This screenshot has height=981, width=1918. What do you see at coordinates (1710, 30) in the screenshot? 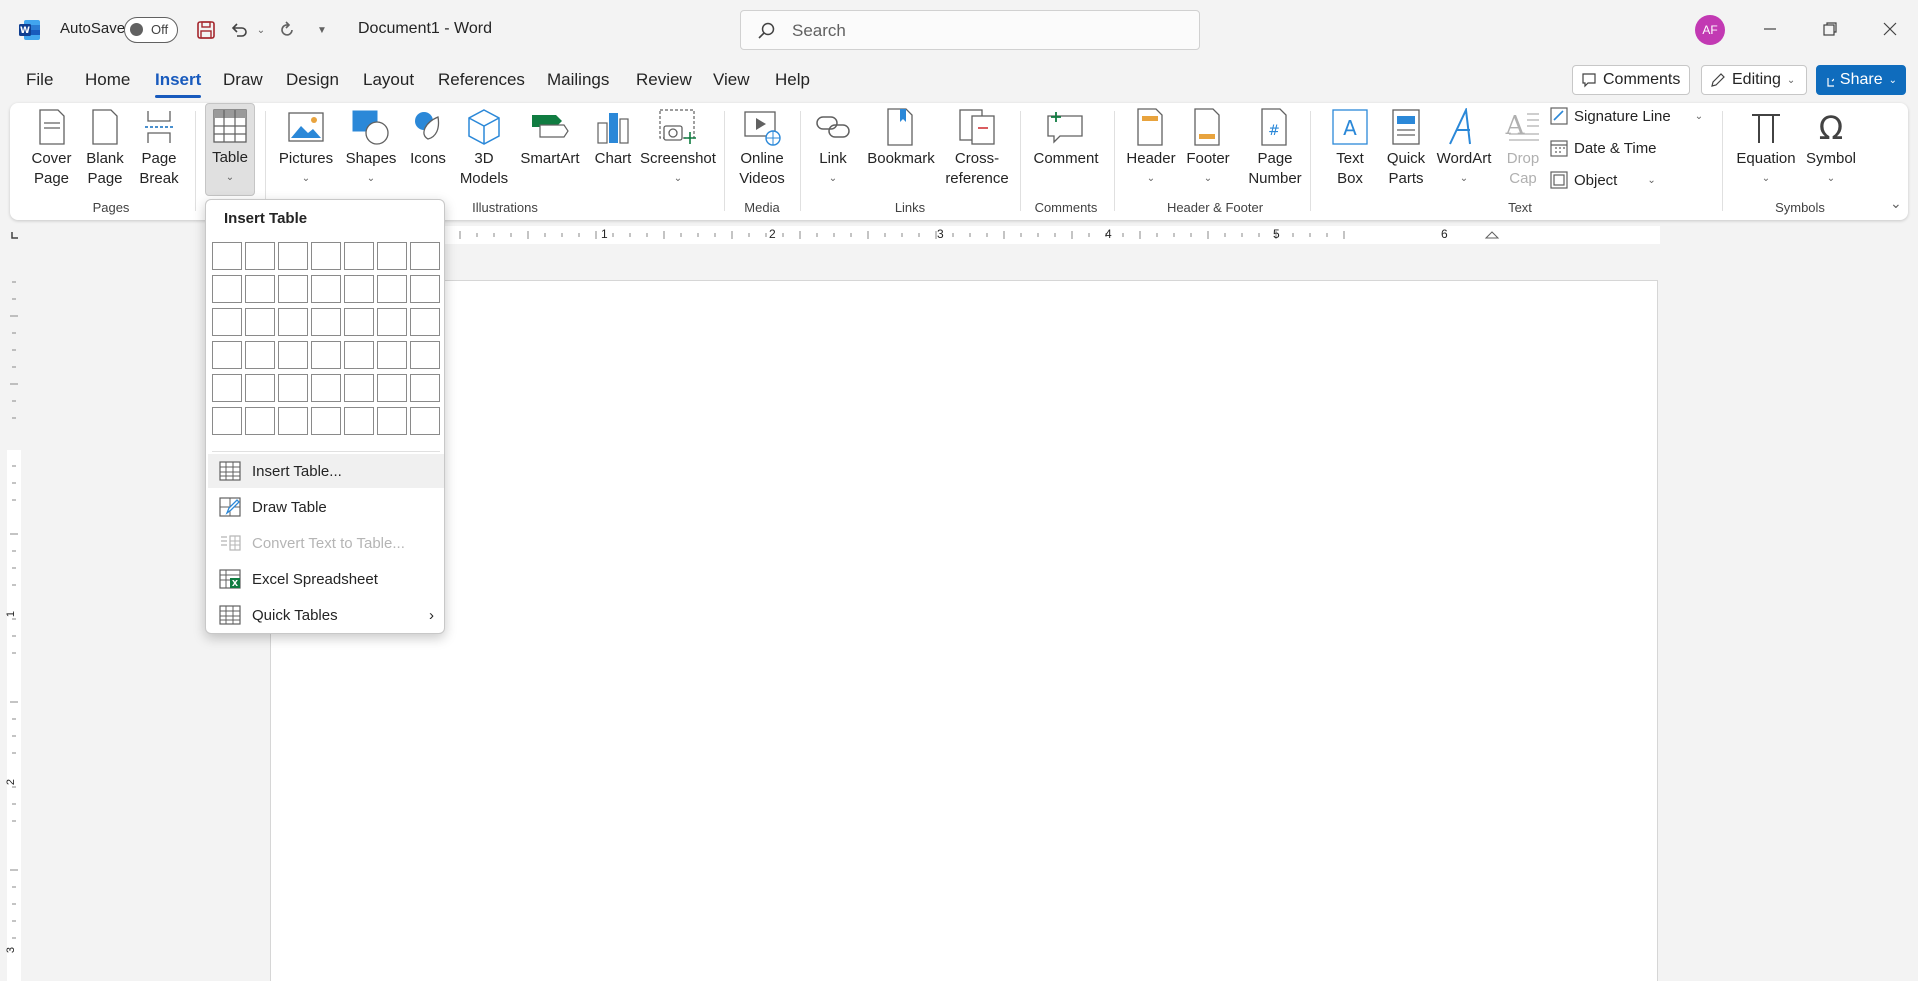
I see `avatar: AF` at bounding box center [1710, 30].